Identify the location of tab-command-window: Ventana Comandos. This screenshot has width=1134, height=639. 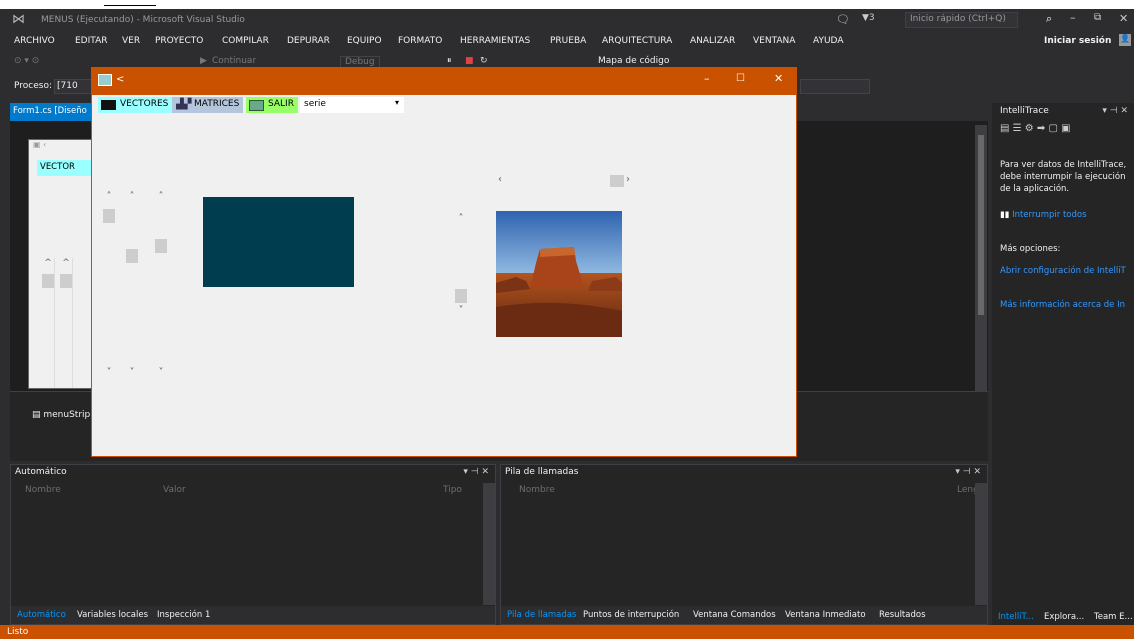
(734, 615).